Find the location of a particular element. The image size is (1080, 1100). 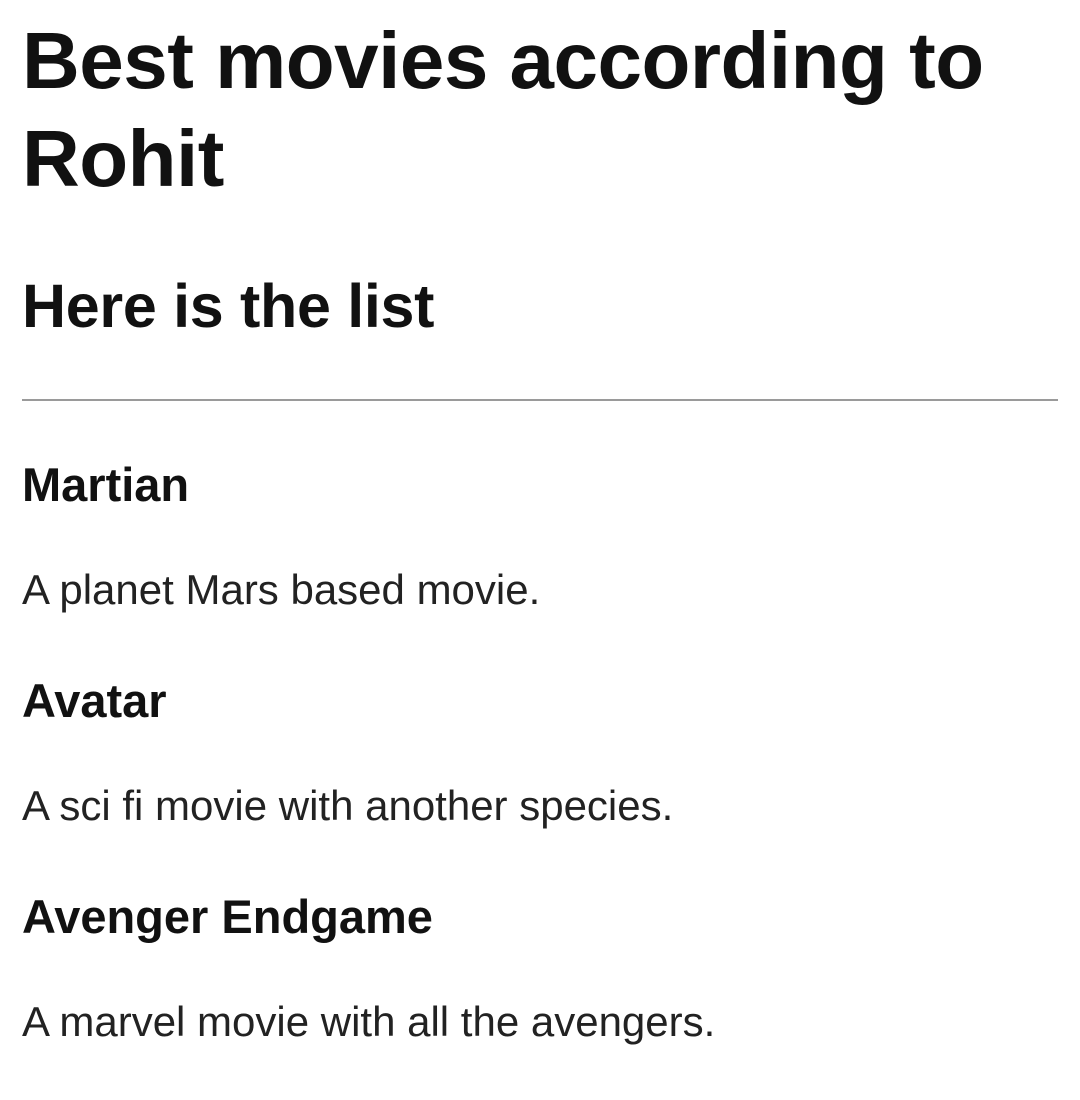

movie-description: A marvel movie with all the avengers. is located at coordinates (369, 1021).